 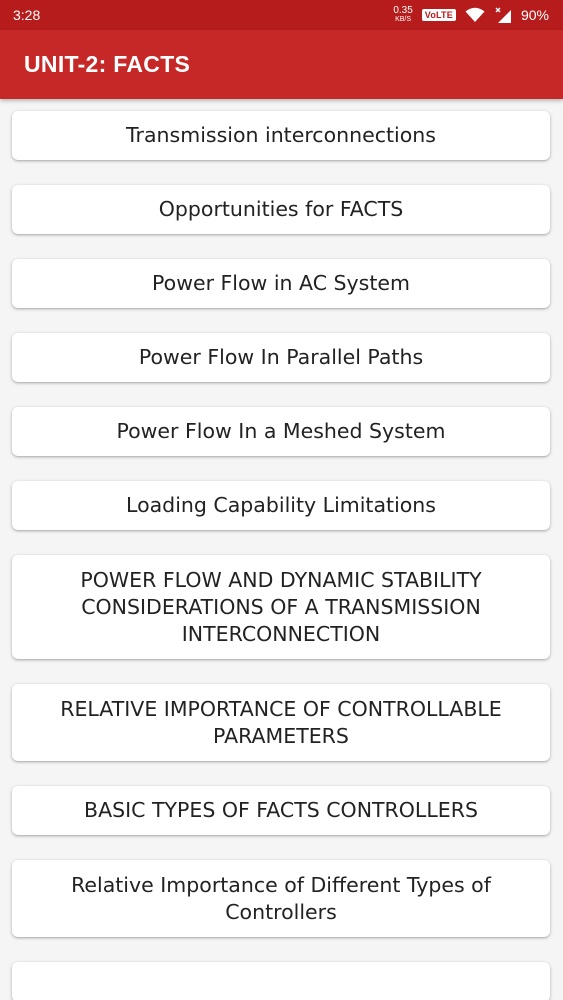 What do you see at coordinates (281, 64) in the screenshot?
I see `app-bar: UNIT-2: FACTS` at bounding box center [281, 64].